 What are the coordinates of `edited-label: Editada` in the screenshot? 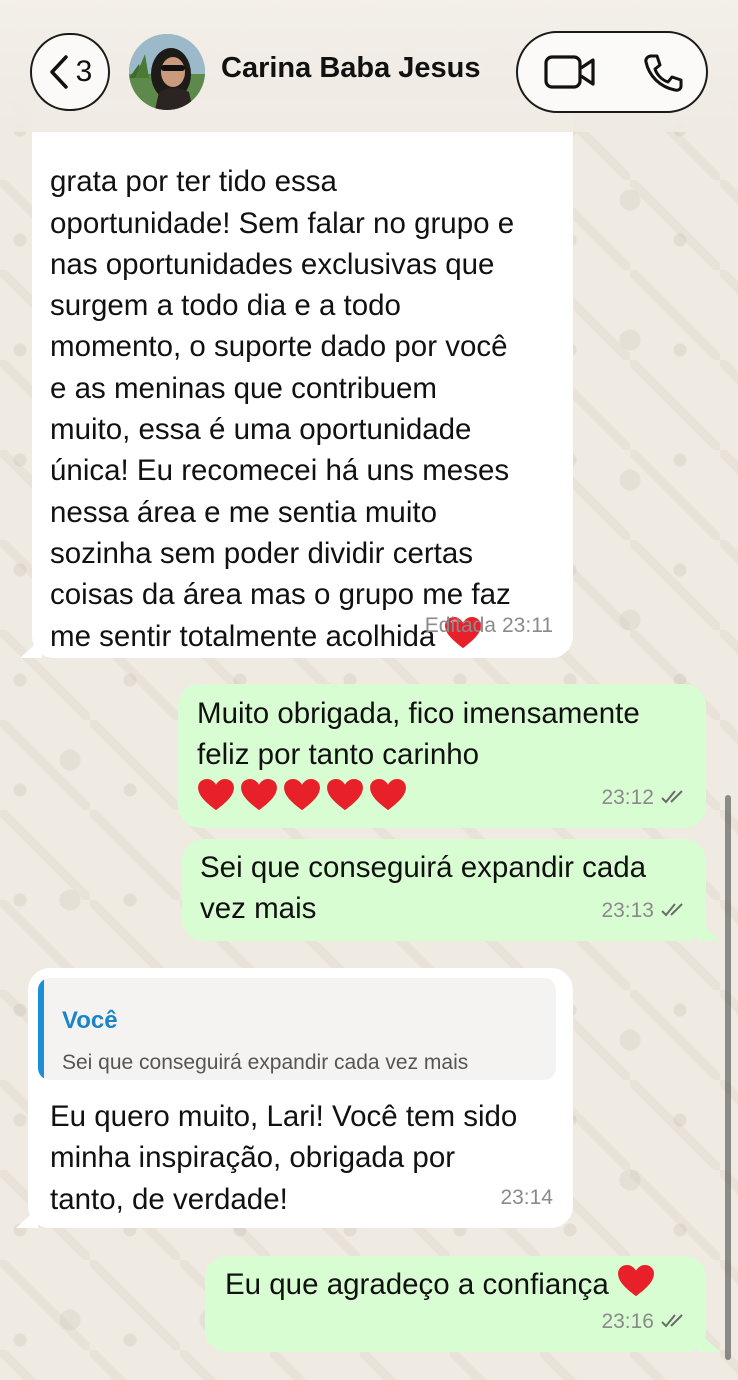 It's located at (460, 625).